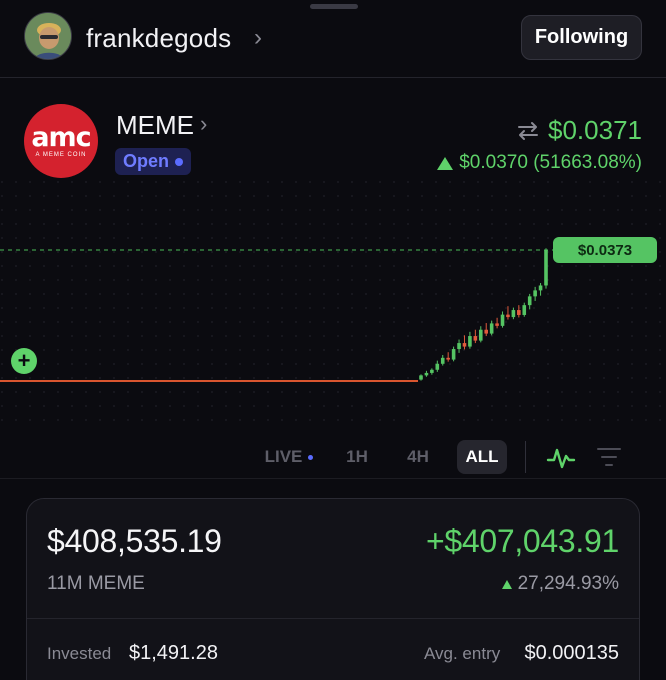 The width and height of the screenshot is (666, 680). I want to click on avatar-illustration, so click(48, 36).